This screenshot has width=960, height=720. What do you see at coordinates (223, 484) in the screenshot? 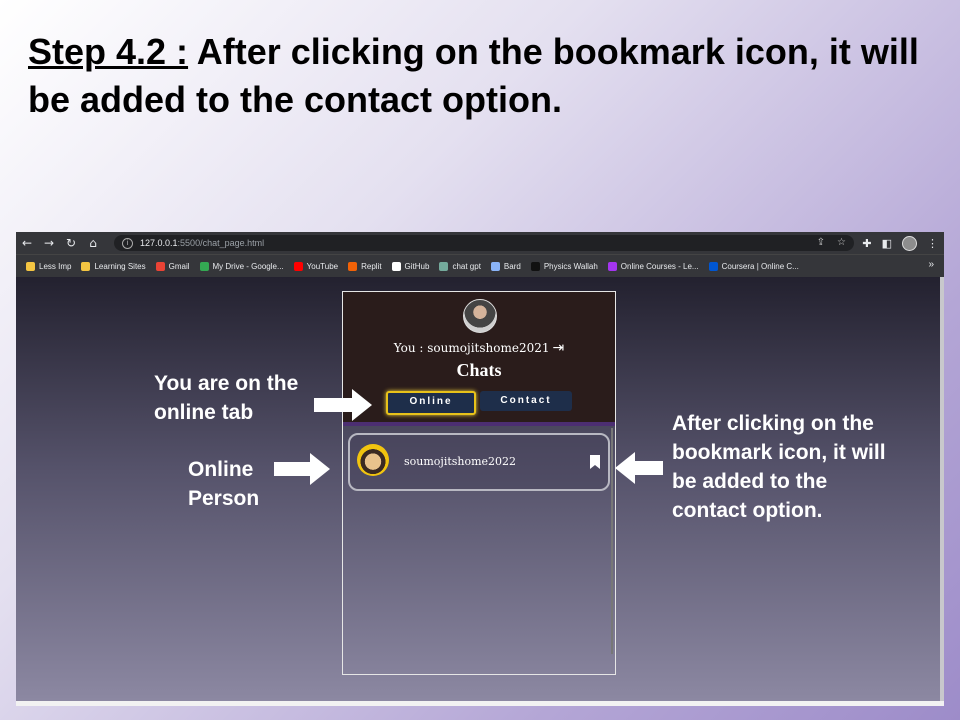
I see `online-person-note: Online Person` at bounding box center [223, 484].